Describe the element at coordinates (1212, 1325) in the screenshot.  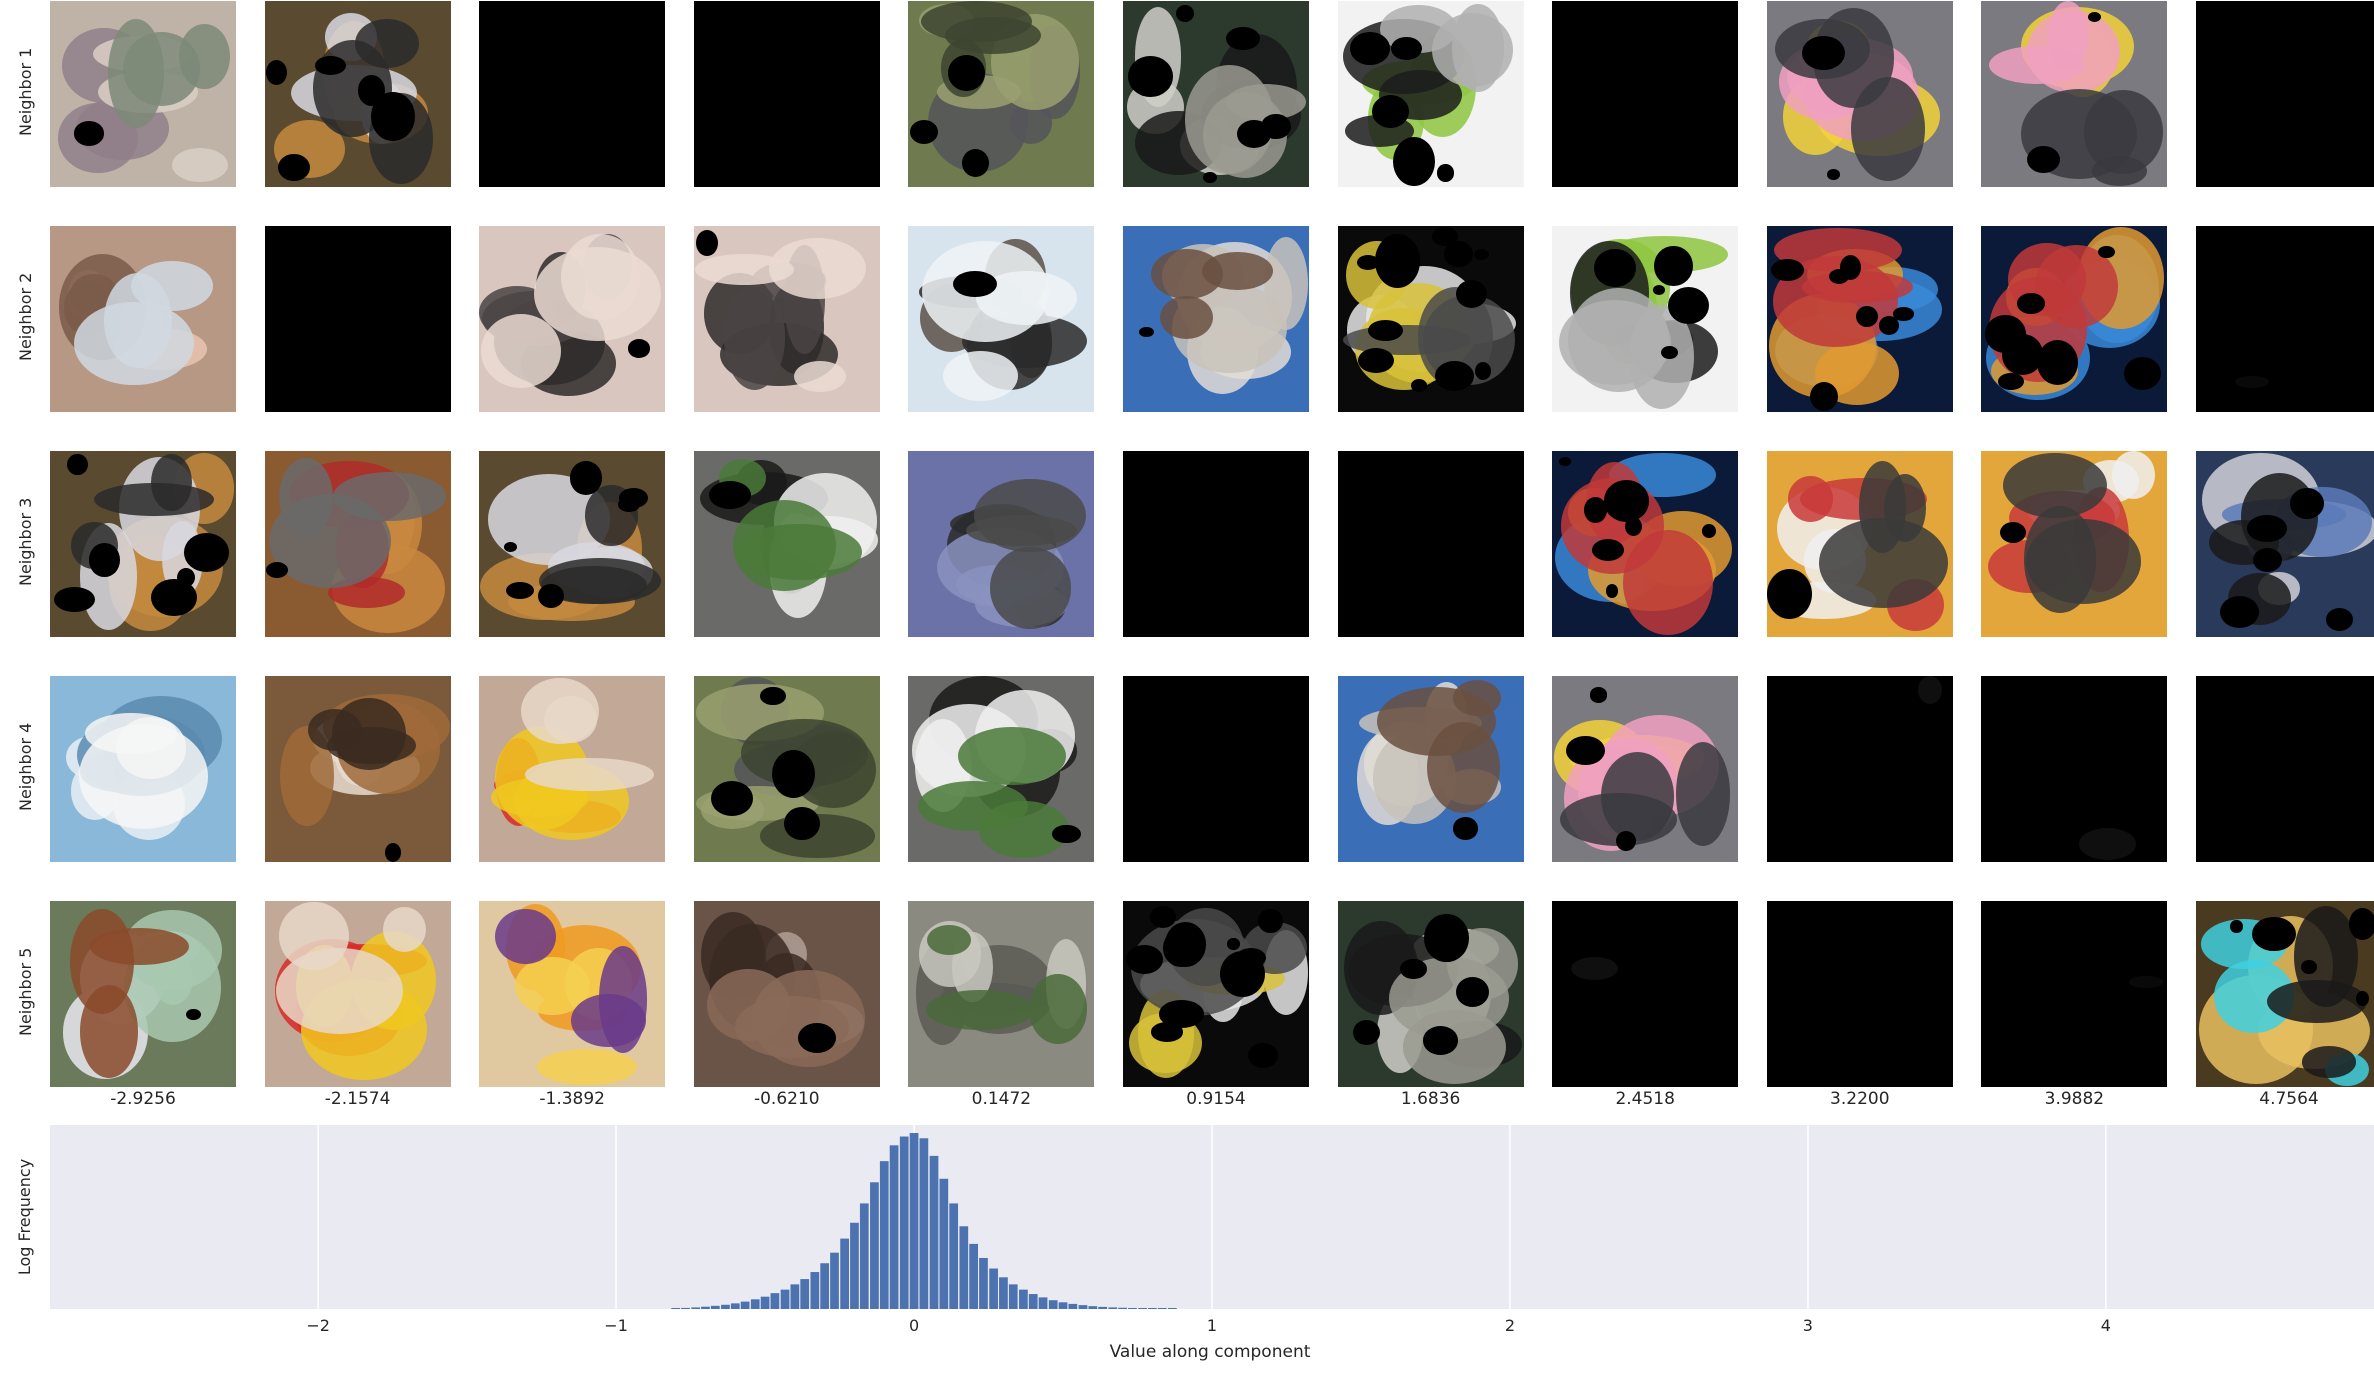
I see `x-tick-label: 1` at that location.